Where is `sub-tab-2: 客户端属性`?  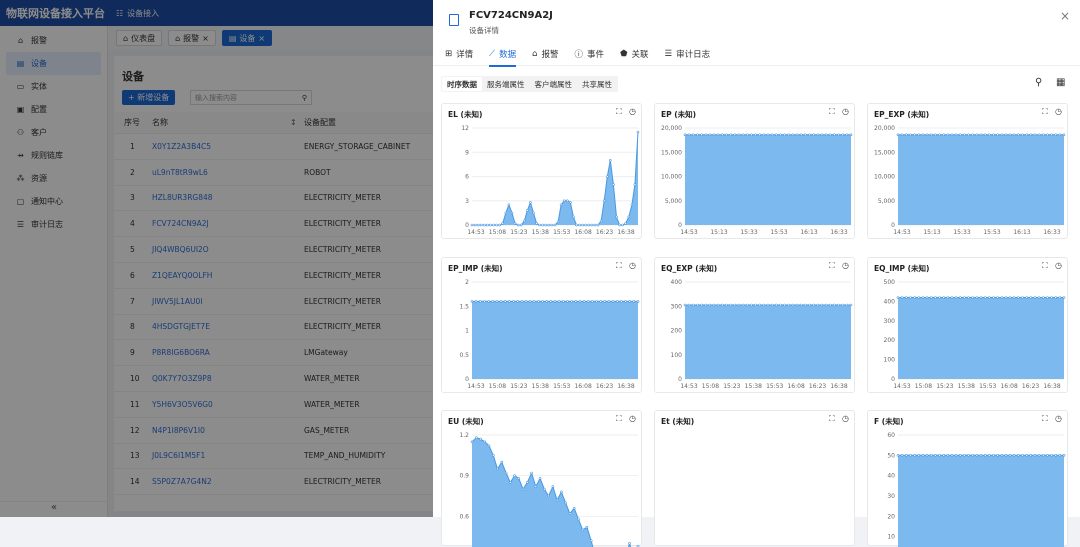
sub-tab-2: 客户端属性 is located at coordinates (554, 84).